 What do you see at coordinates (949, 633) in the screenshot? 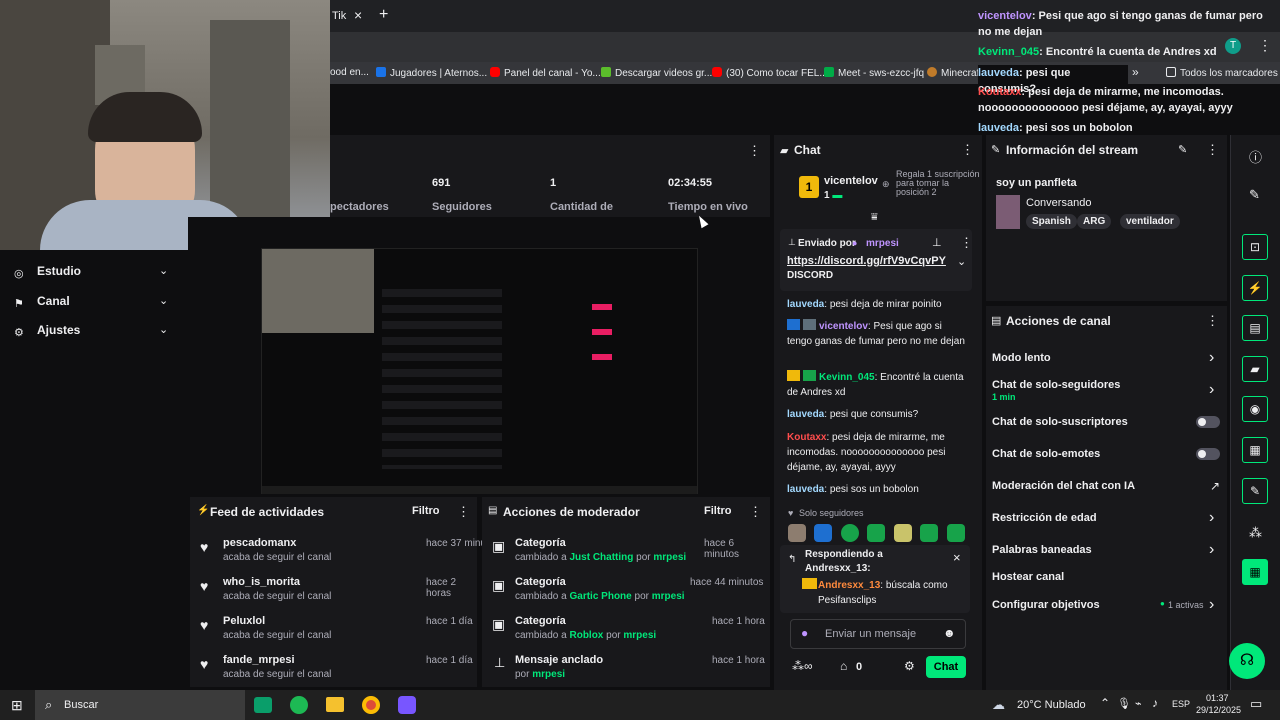
I see `emoji-icon: ☻` at bounding box center [949, 633].